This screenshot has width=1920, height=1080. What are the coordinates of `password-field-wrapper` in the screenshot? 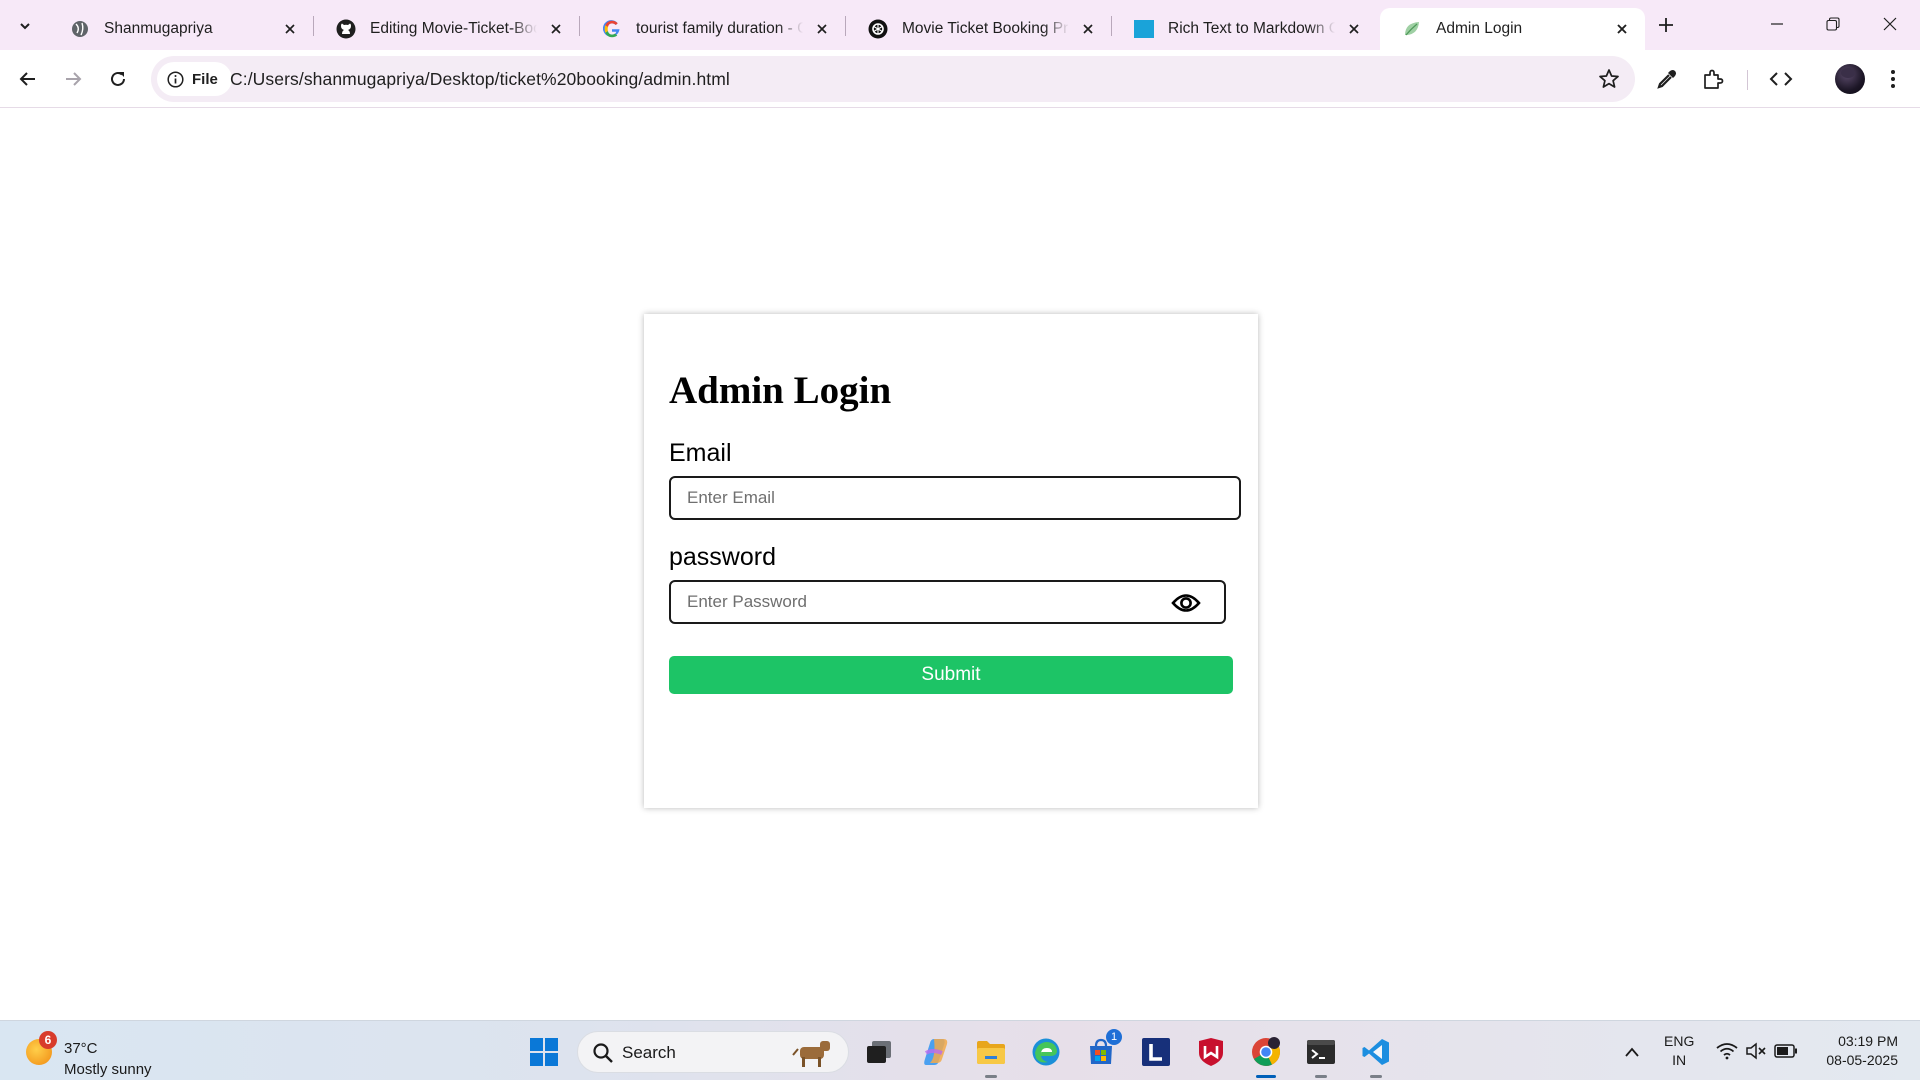 It's located at (947, 602).